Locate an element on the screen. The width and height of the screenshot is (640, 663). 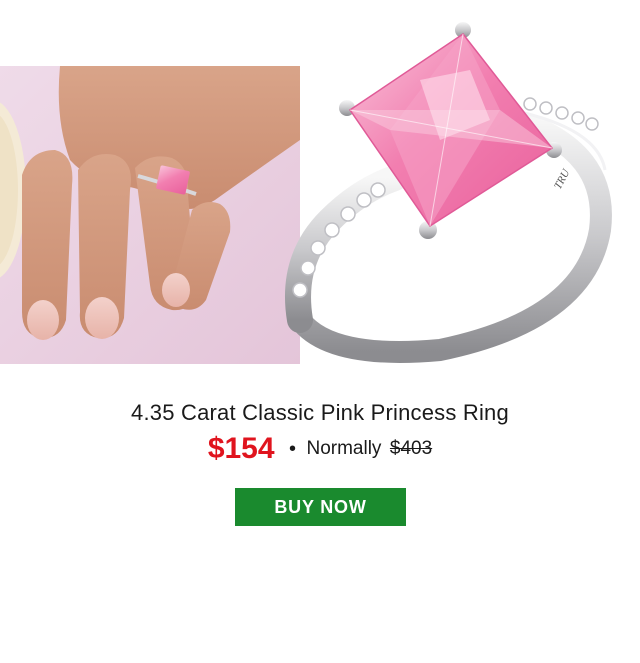
sale-price: $154 is located at coordinates (241, 448).